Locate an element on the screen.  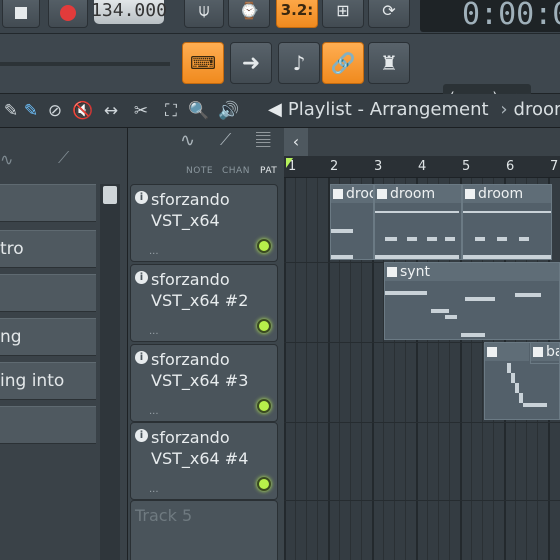
select-tool-icon: ⛶ is located at coordinates (171, 111).